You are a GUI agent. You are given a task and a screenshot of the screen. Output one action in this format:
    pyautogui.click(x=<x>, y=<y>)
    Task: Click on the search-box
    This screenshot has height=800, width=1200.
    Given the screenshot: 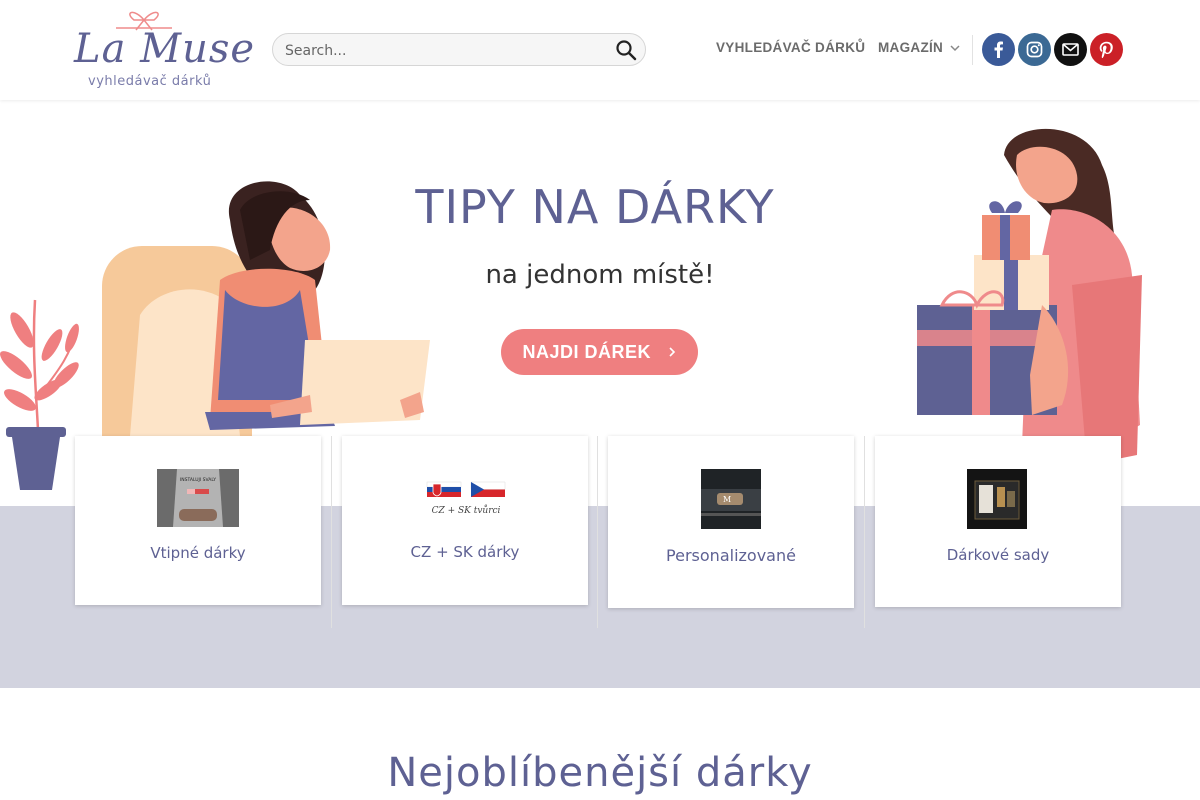 What is the action you would take?
    pyautogui.click(x=459, y=50)
    